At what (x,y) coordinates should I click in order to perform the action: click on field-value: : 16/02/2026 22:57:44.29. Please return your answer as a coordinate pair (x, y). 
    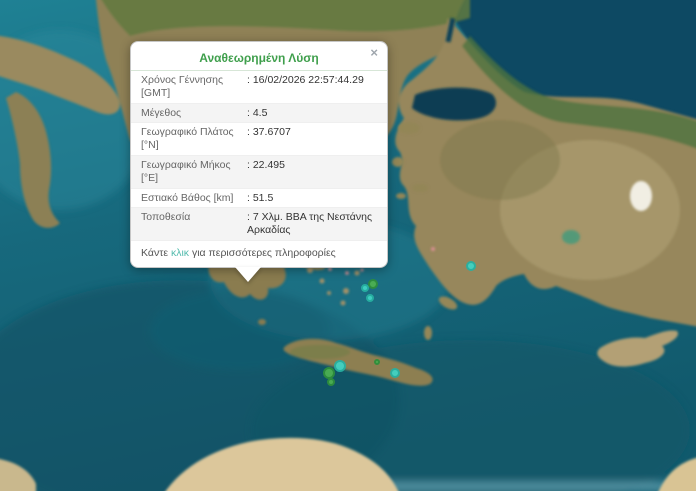
    Looking at the image, I should click on (312, 87).